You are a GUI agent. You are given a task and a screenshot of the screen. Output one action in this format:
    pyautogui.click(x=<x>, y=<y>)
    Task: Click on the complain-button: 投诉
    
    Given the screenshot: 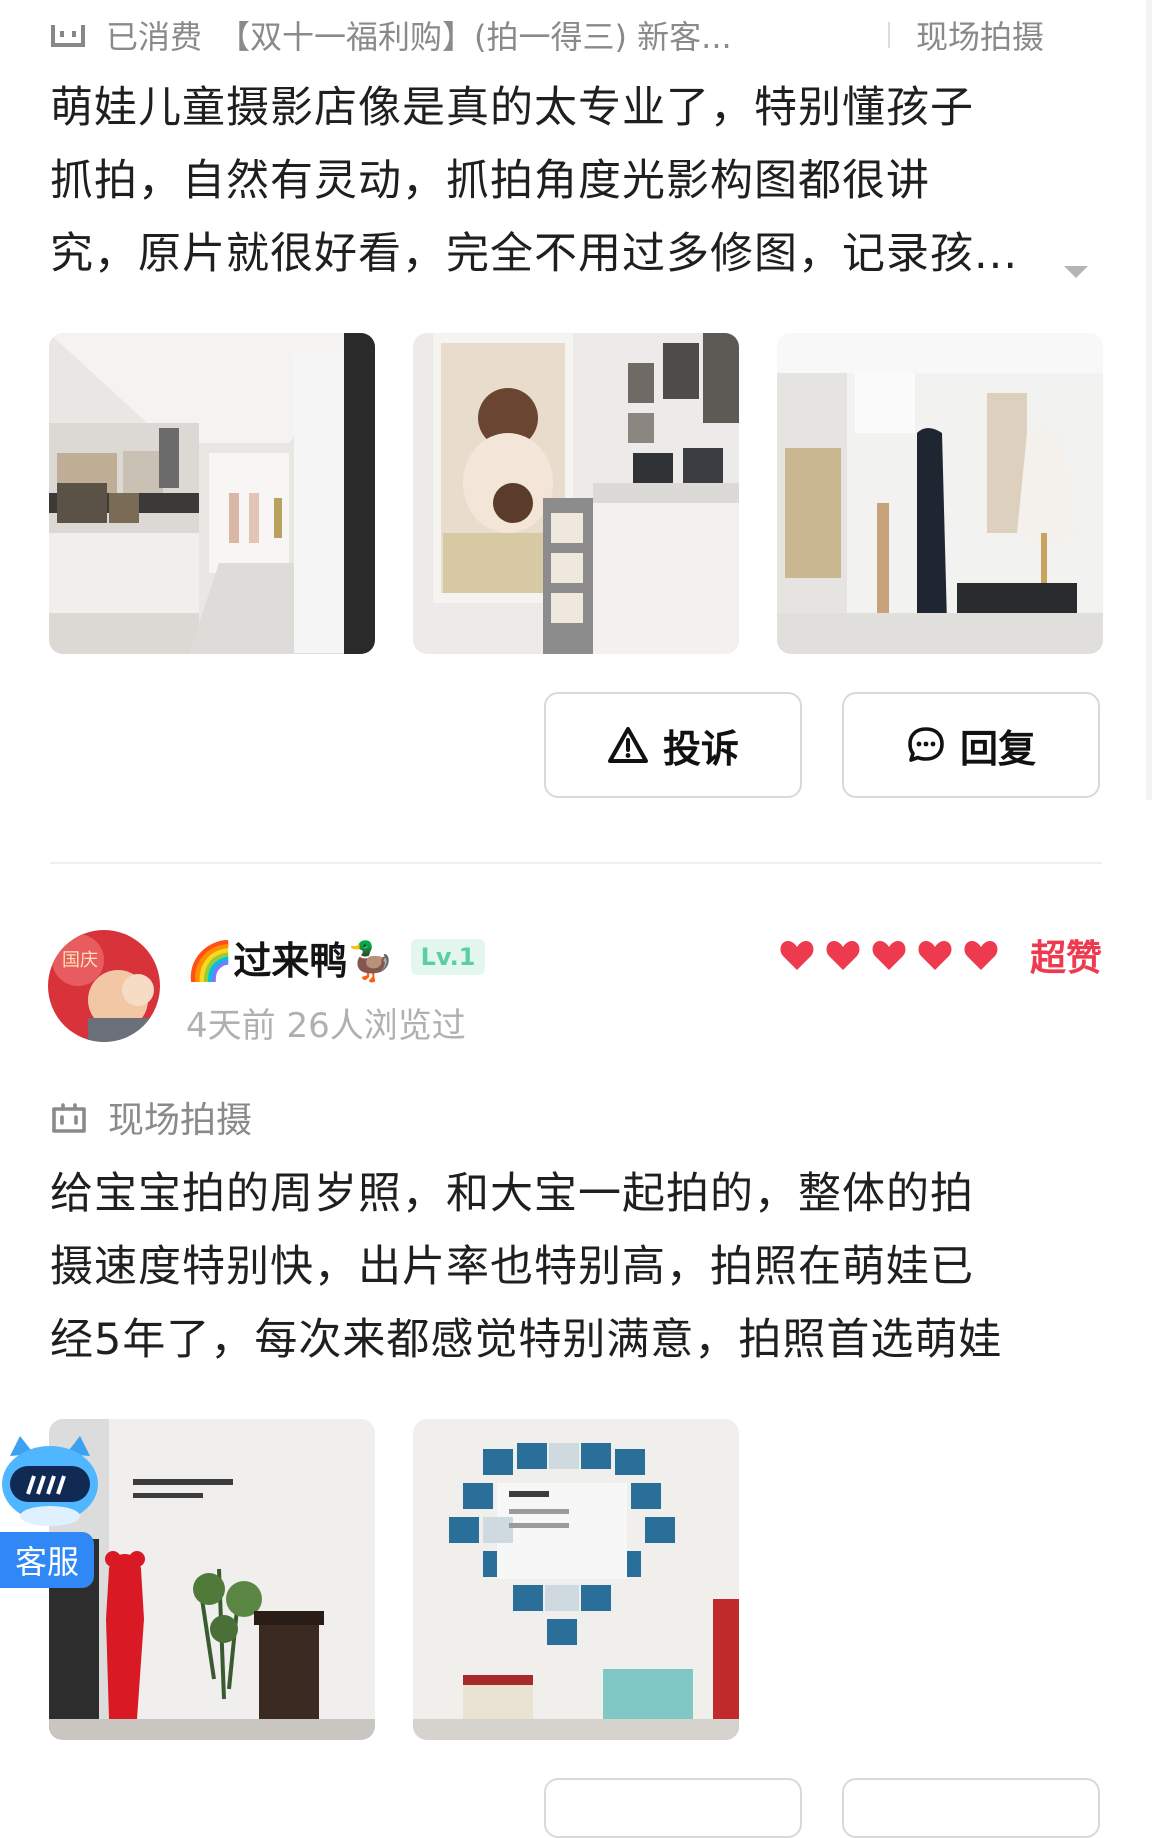 What is the action you would take?
    pyautogui.click(x=673, y=745)
    